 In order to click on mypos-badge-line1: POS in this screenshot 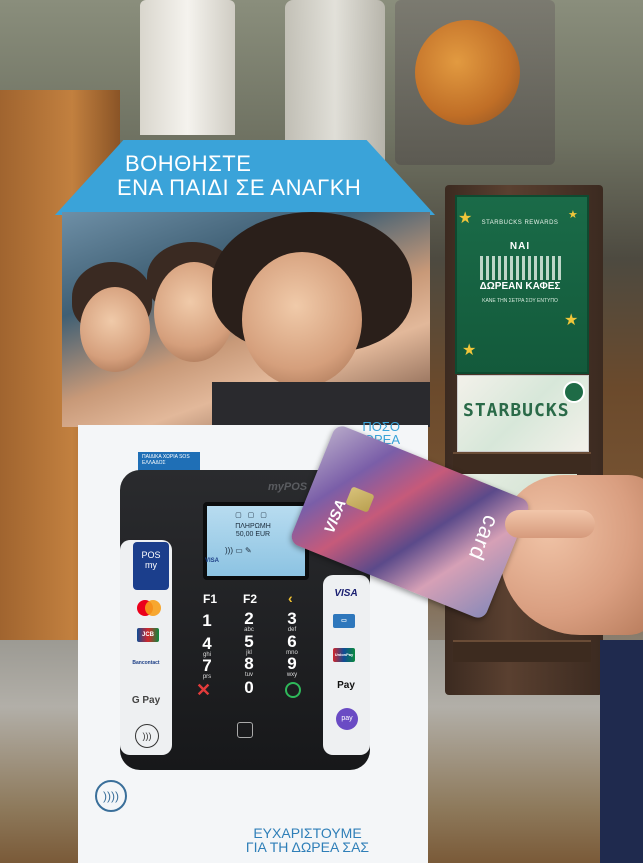, I will do `click(151, 555)`.